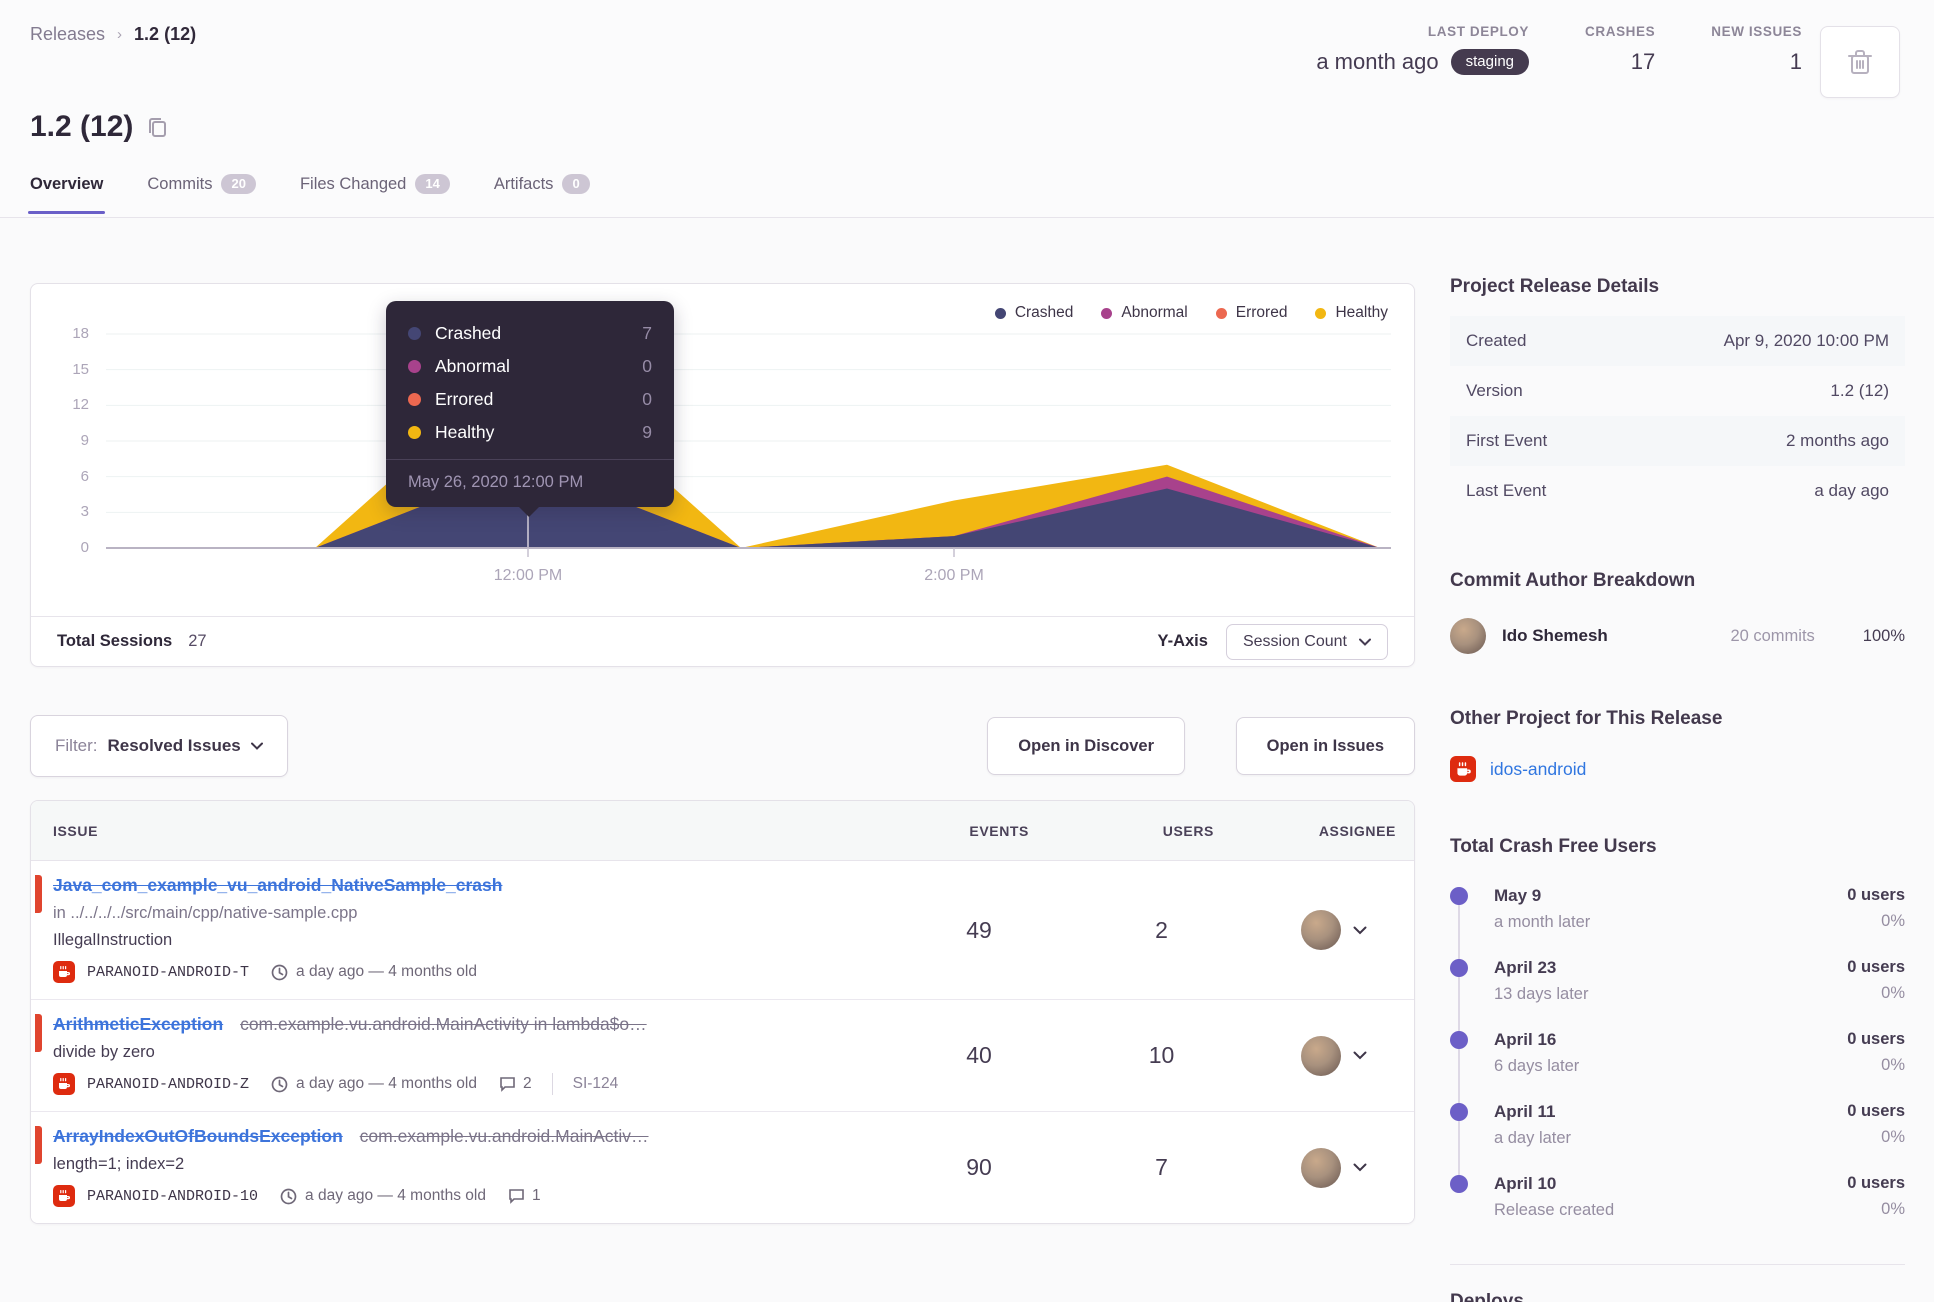  What do you see at coordinates (1033, 313) in the screenshot?
I see `legend-item-crashed: Crashed` at bounding box center [1033, 313].